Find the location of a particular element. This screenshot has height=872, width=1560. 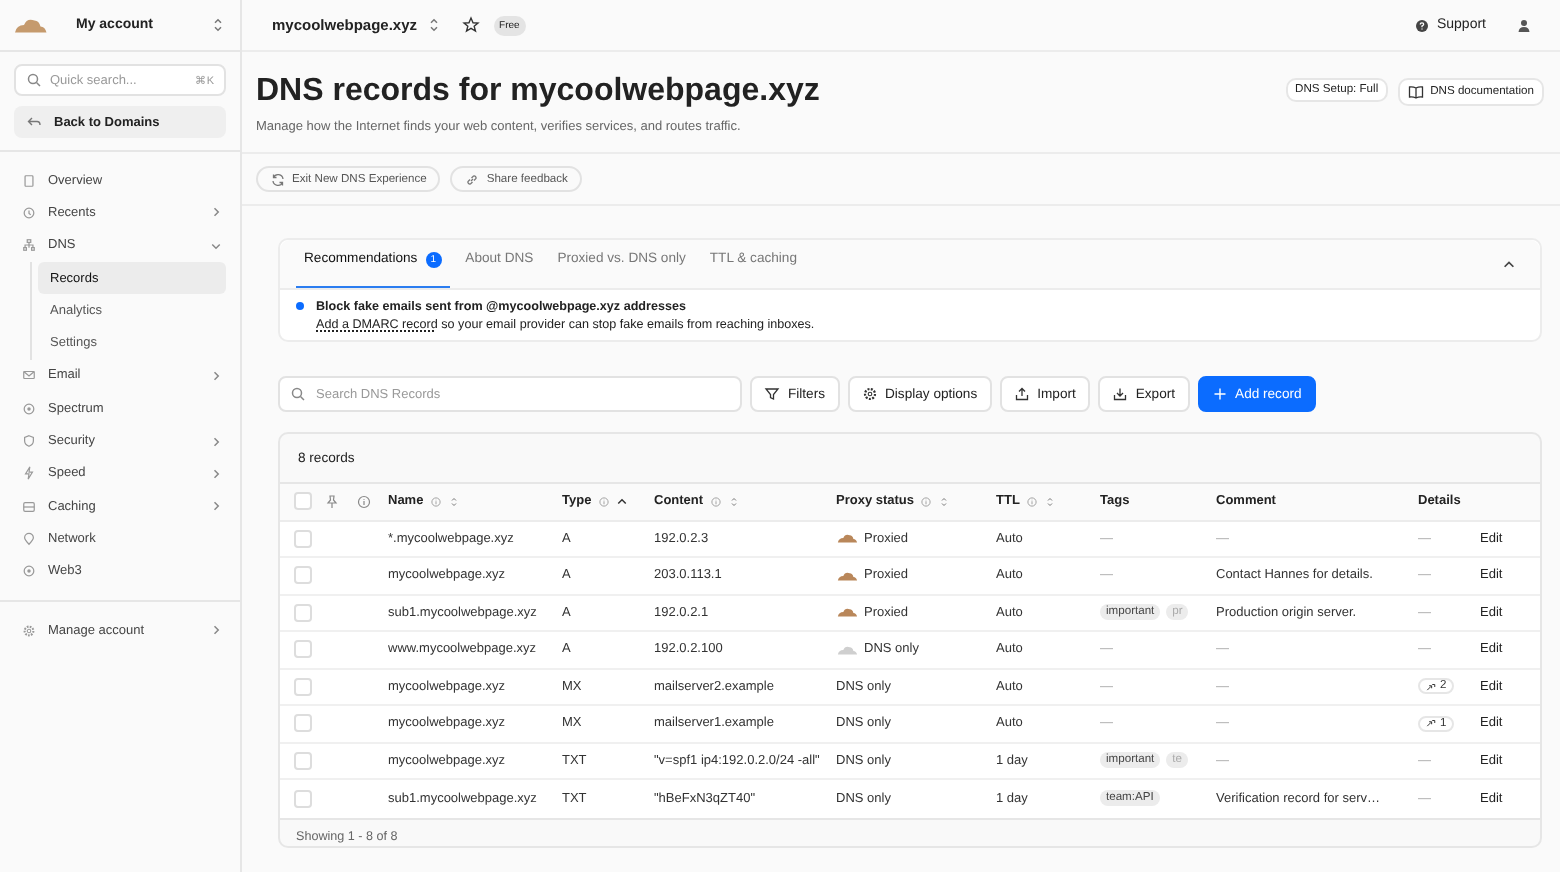

user-icon is located at coordinates (1524, 25).